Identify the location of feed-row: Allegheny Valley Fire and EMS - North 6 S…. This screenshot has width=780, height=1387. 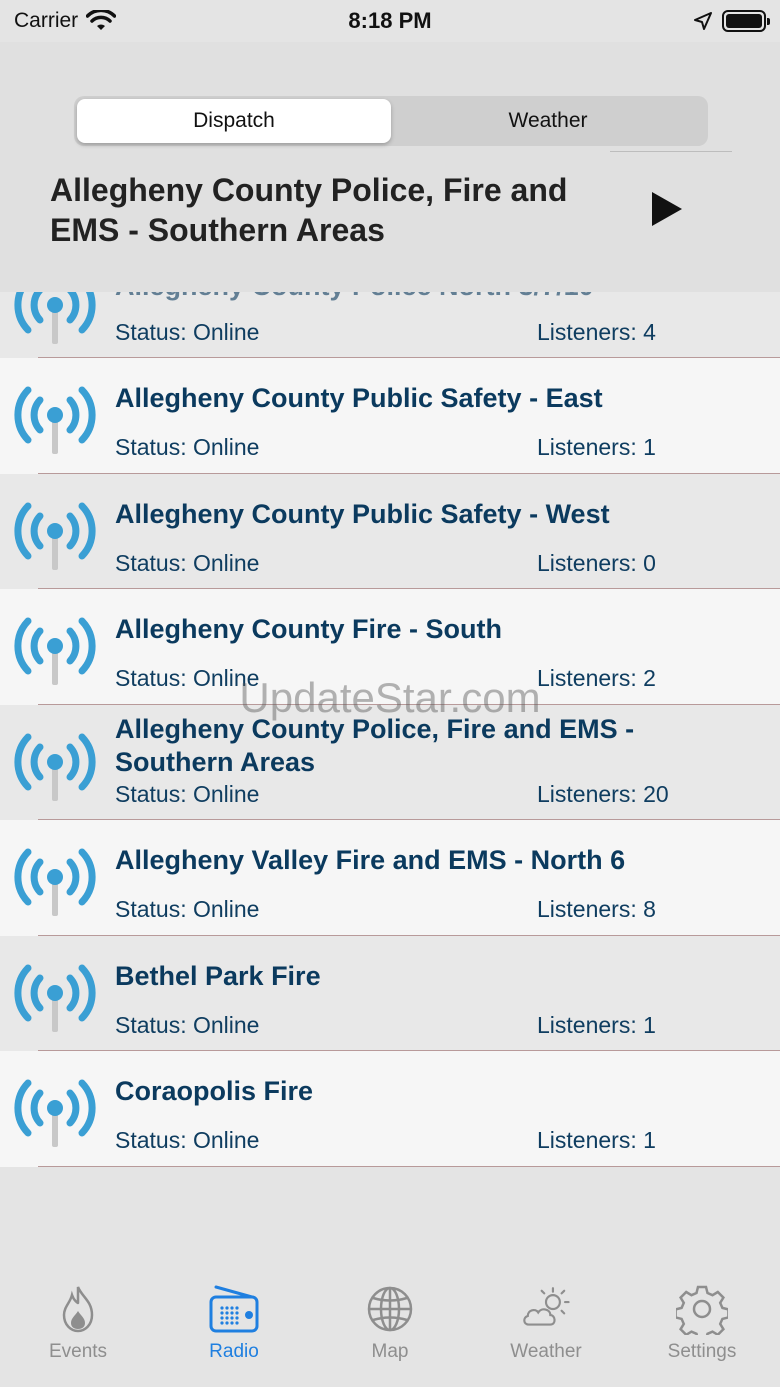
(390, 878).